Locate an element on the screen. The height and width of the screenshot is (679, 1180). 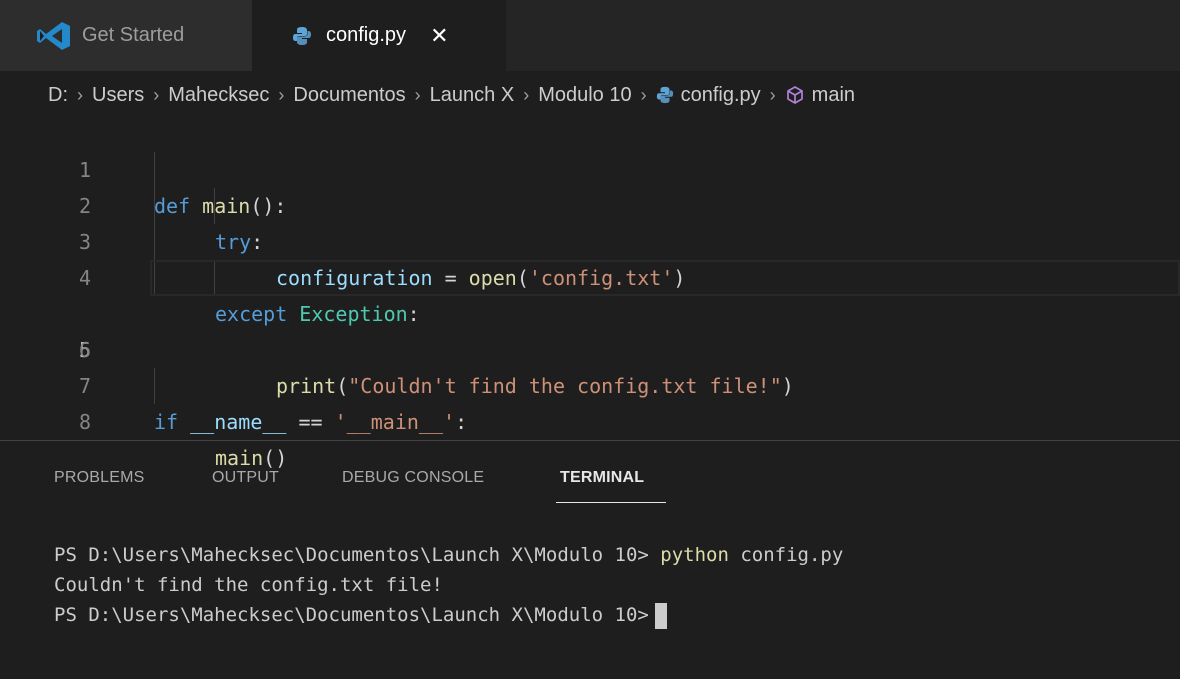
panel-divider is located at coordinates (590, 440).